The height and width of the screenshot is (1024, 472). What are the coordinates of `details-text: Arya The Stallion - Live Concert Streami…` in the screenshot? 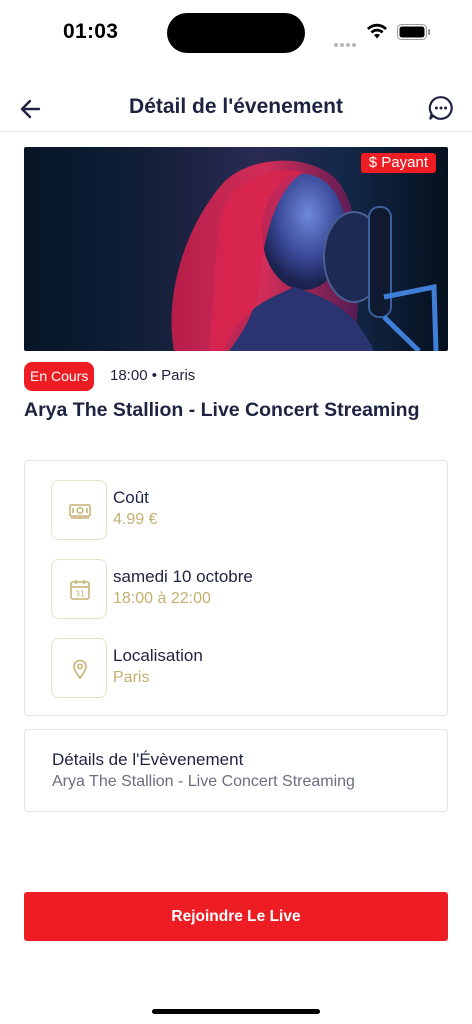 It's located at (203, 781).